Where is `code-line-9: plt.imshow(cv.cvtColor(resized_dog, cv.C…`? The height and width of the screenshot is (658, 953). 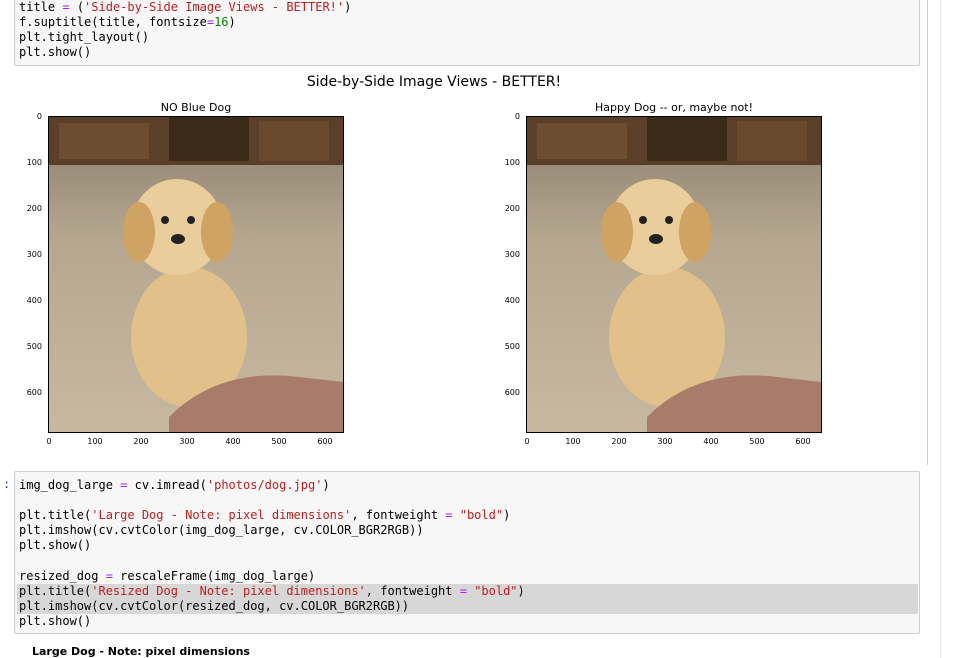
code-line-9: plt.imshow(cv.cvtColor(resized_dog, cv.C… is located at coordinates (214, 606).